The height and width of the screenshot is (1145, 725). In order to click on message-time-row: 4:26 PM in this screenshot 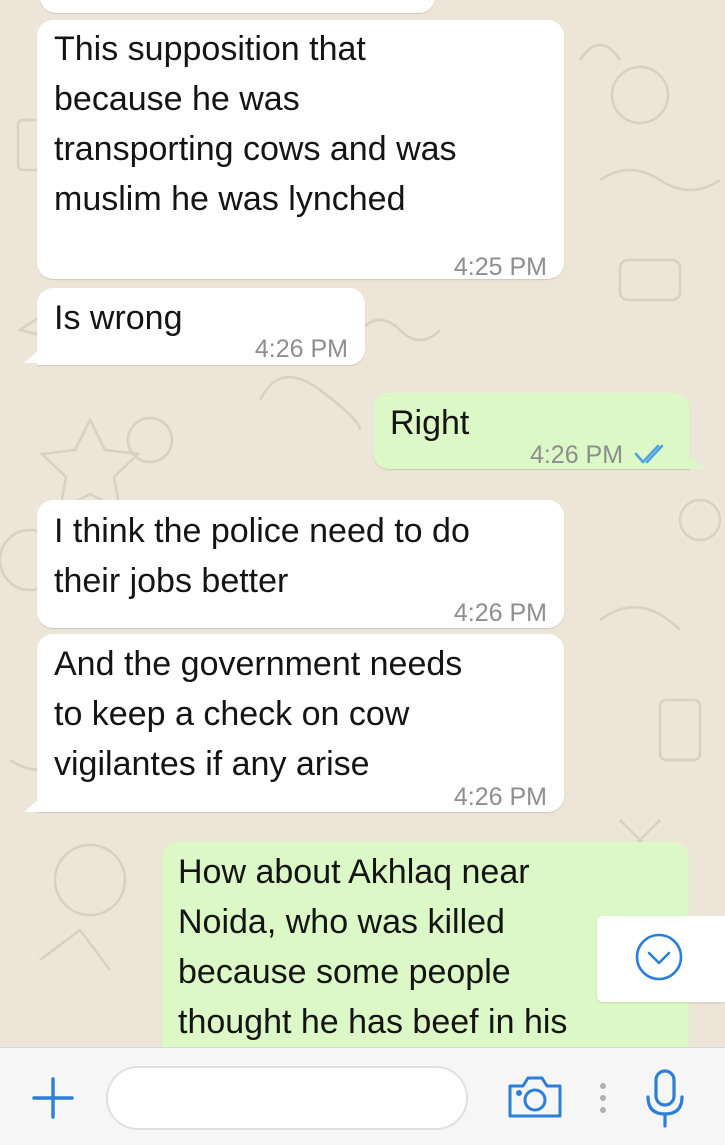, I will do `click(599, 456)`.